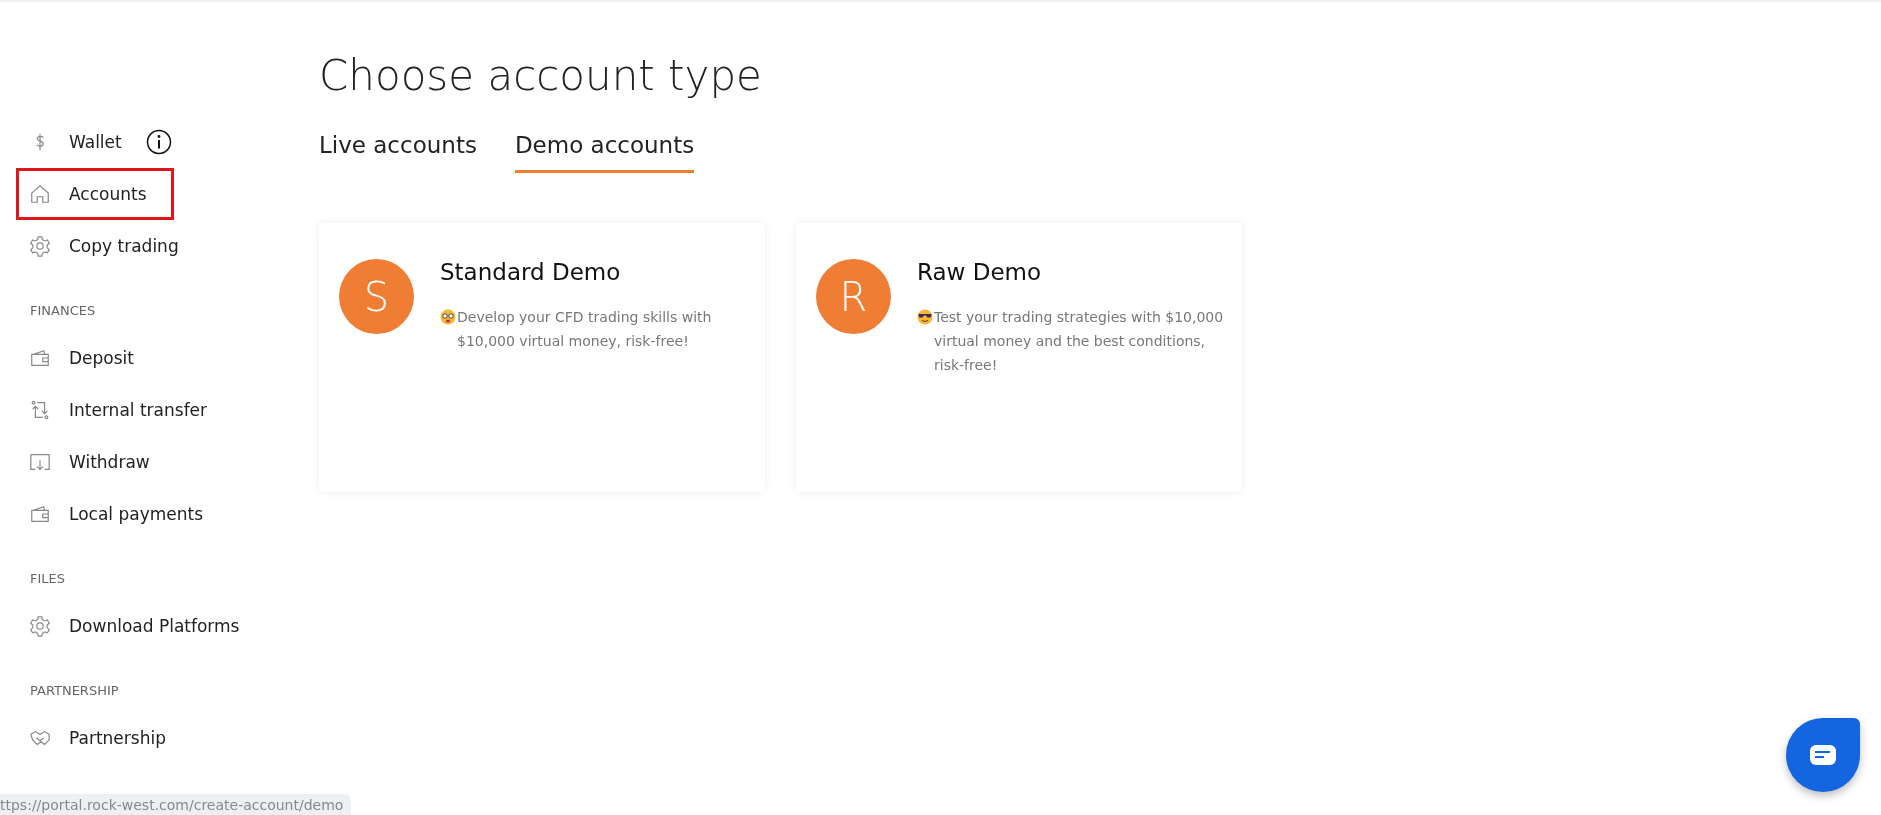 The image size is (1881, 815). I want to click on account-avatar: S, so click(376, 296).